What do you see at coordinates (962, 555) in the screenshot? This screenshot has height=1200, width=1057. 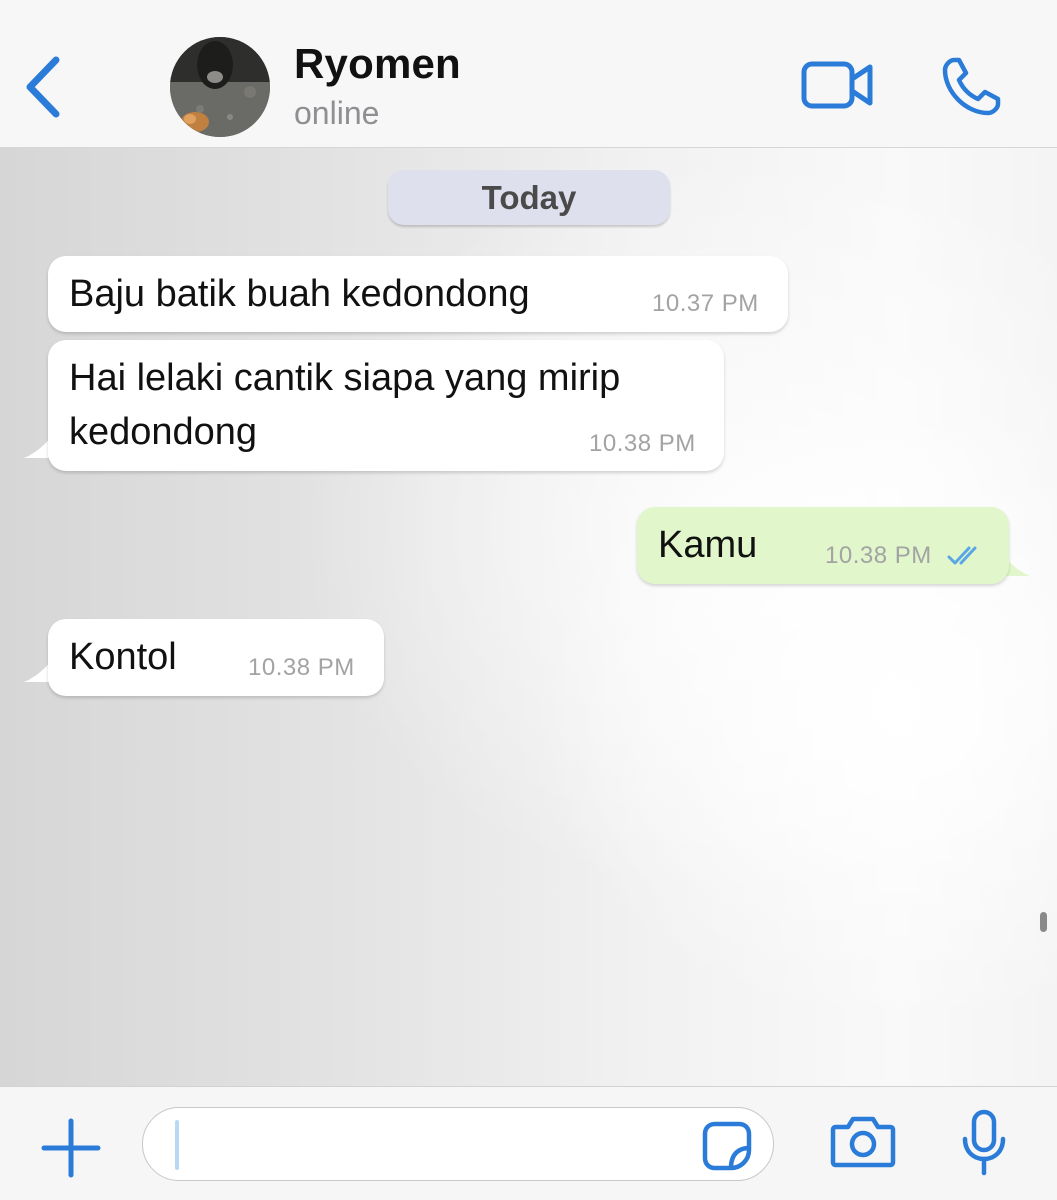 I see `double-check-read-icon` at bounding box center [962, 555].